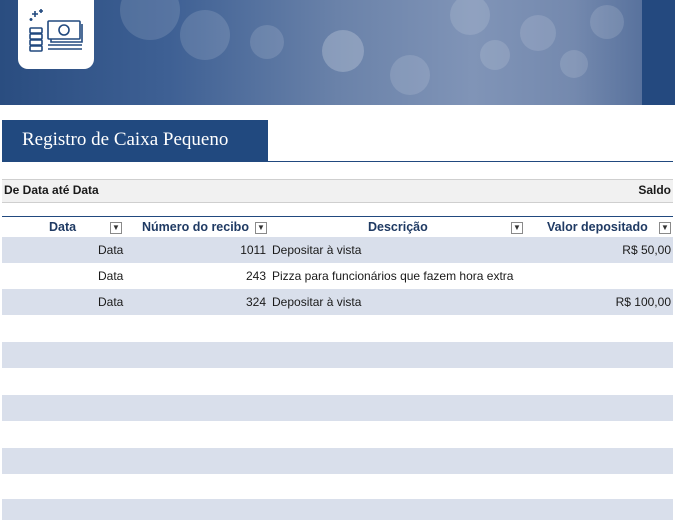  Describe the element at coordinates (665, 228) in the screenshot. I see `filter-dropdown-deposit: ▼` at that location.